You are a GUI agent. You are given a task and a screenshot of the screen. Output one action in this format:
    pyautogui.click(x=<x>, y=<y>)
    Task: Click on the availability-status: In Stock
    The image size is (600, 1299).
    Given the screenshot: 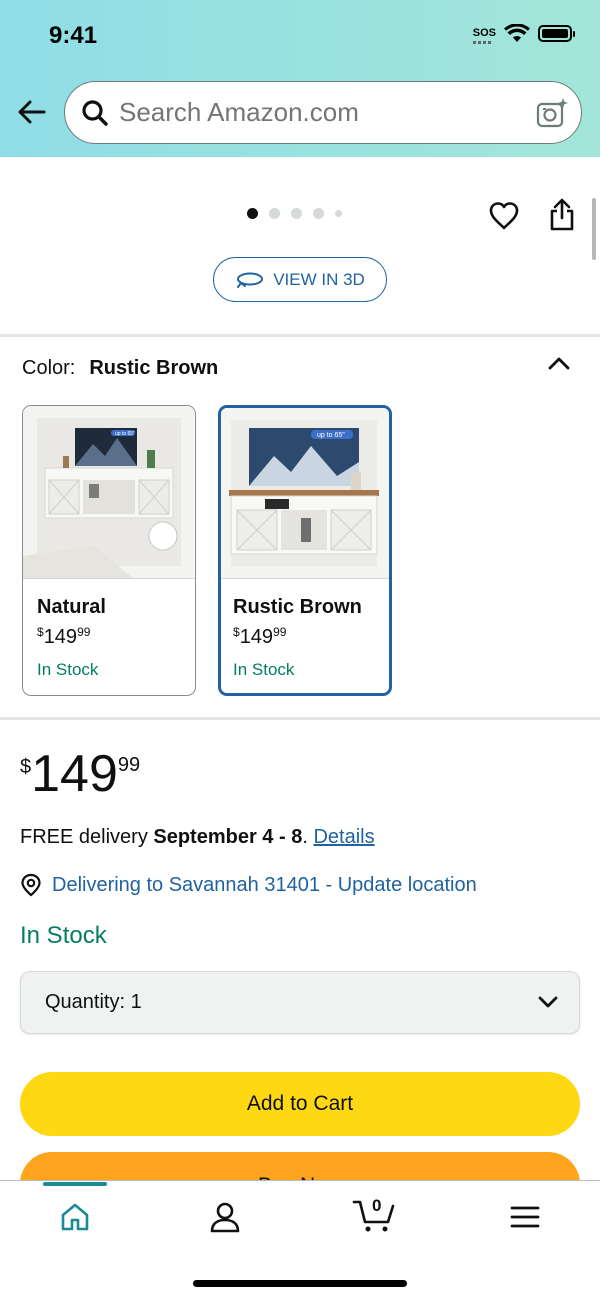 What is the action you would take?
    pyautogui.click(x=63, y=935)
    